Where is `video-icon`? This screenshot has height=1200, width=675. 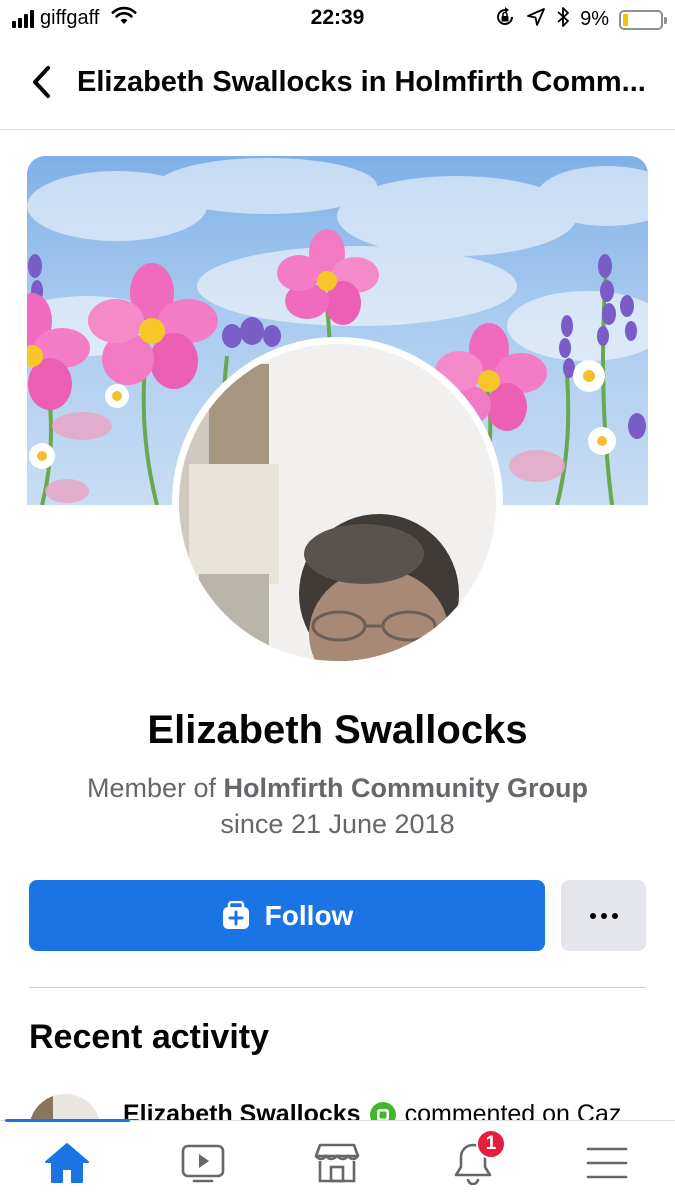 video-icon is located at coordinates (203, 1163).